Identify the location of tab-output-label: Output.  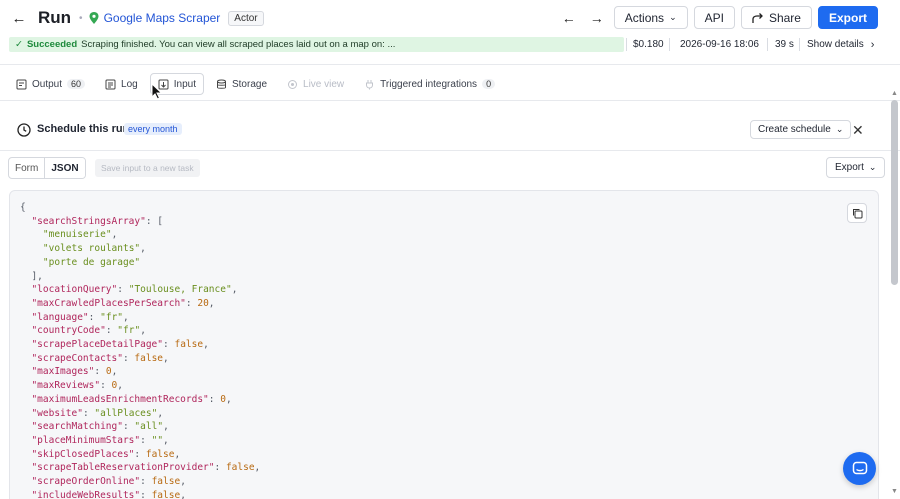
(47, 84).